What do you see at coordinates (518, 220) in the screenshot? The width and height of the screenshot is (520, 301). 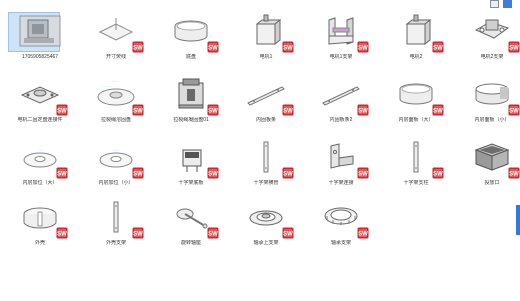 I see `vertical-scrollbar` at bounding box center [518, 220].